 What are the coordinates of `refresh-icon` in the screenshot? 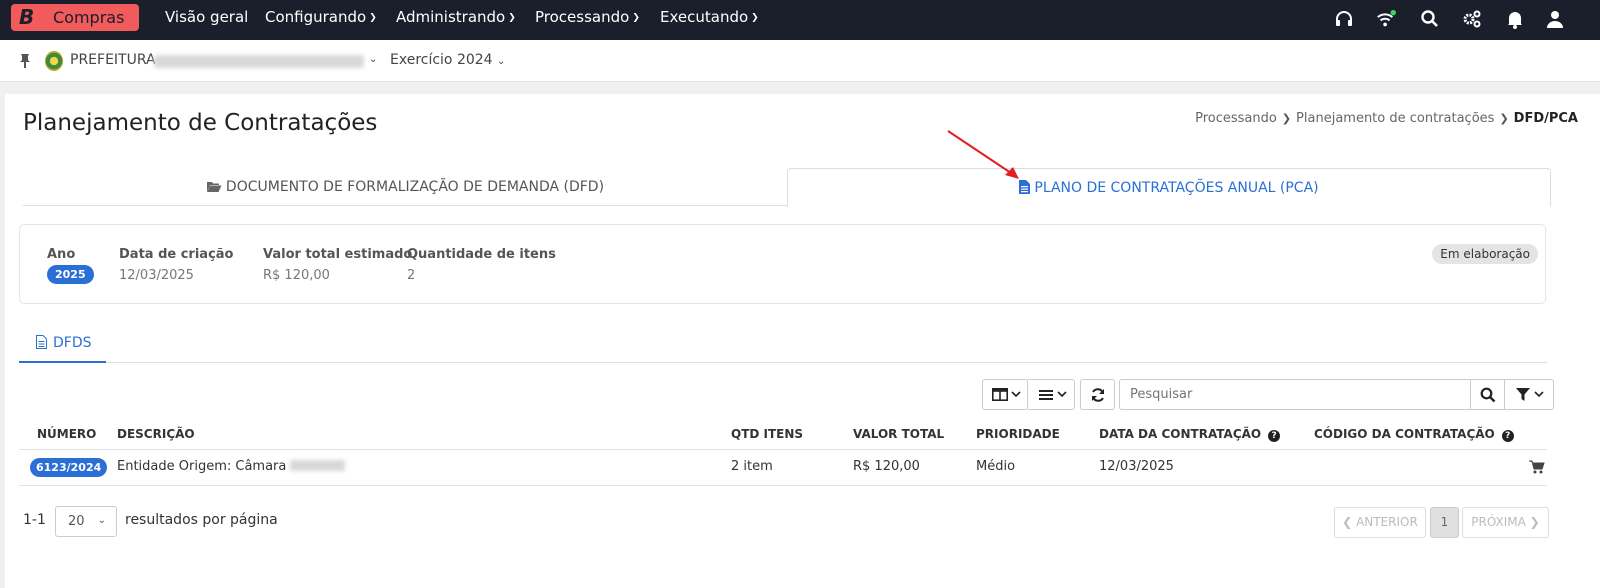 It's located at (1098, 395).